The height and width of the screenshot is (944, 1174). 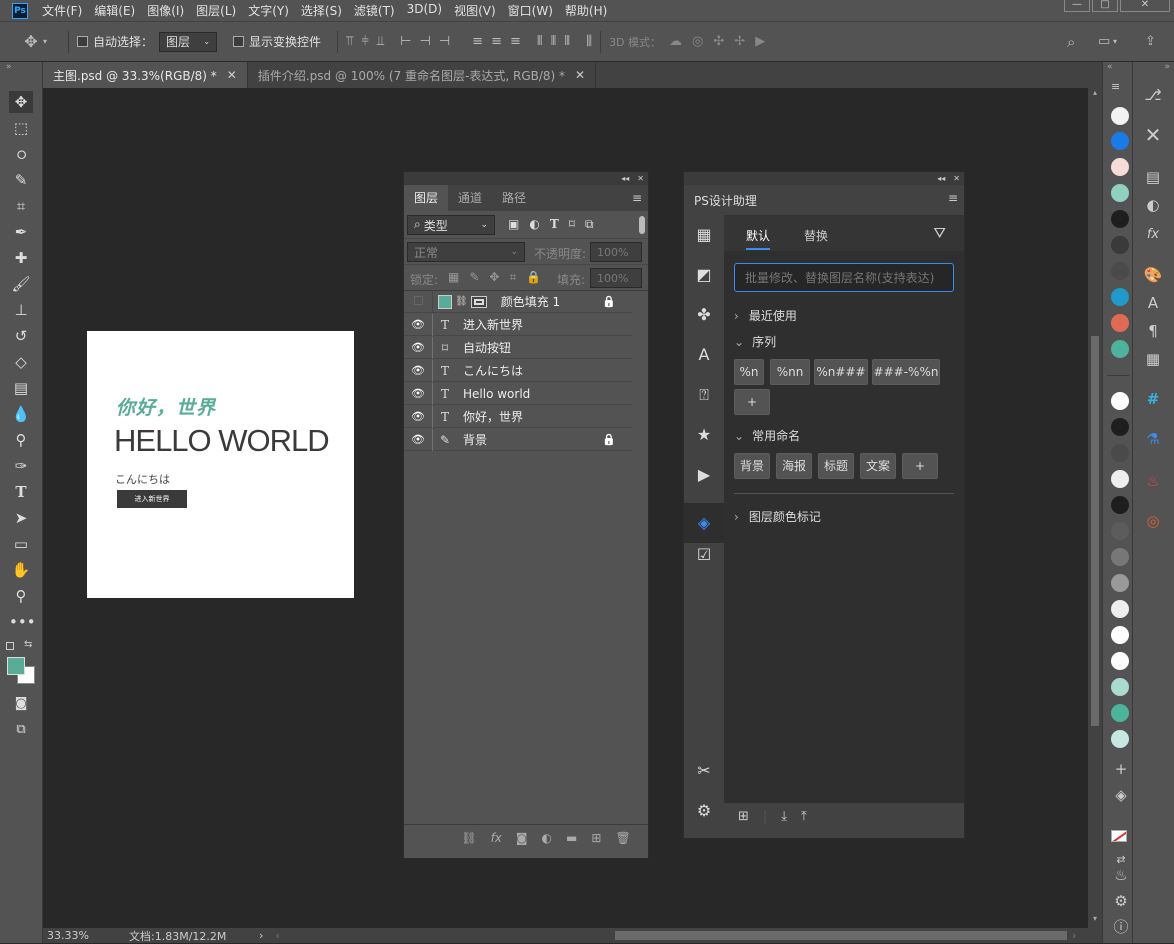 I want to click on layer-row: 👁 ✎ 背景 🔒, so click(x=518, y=439).